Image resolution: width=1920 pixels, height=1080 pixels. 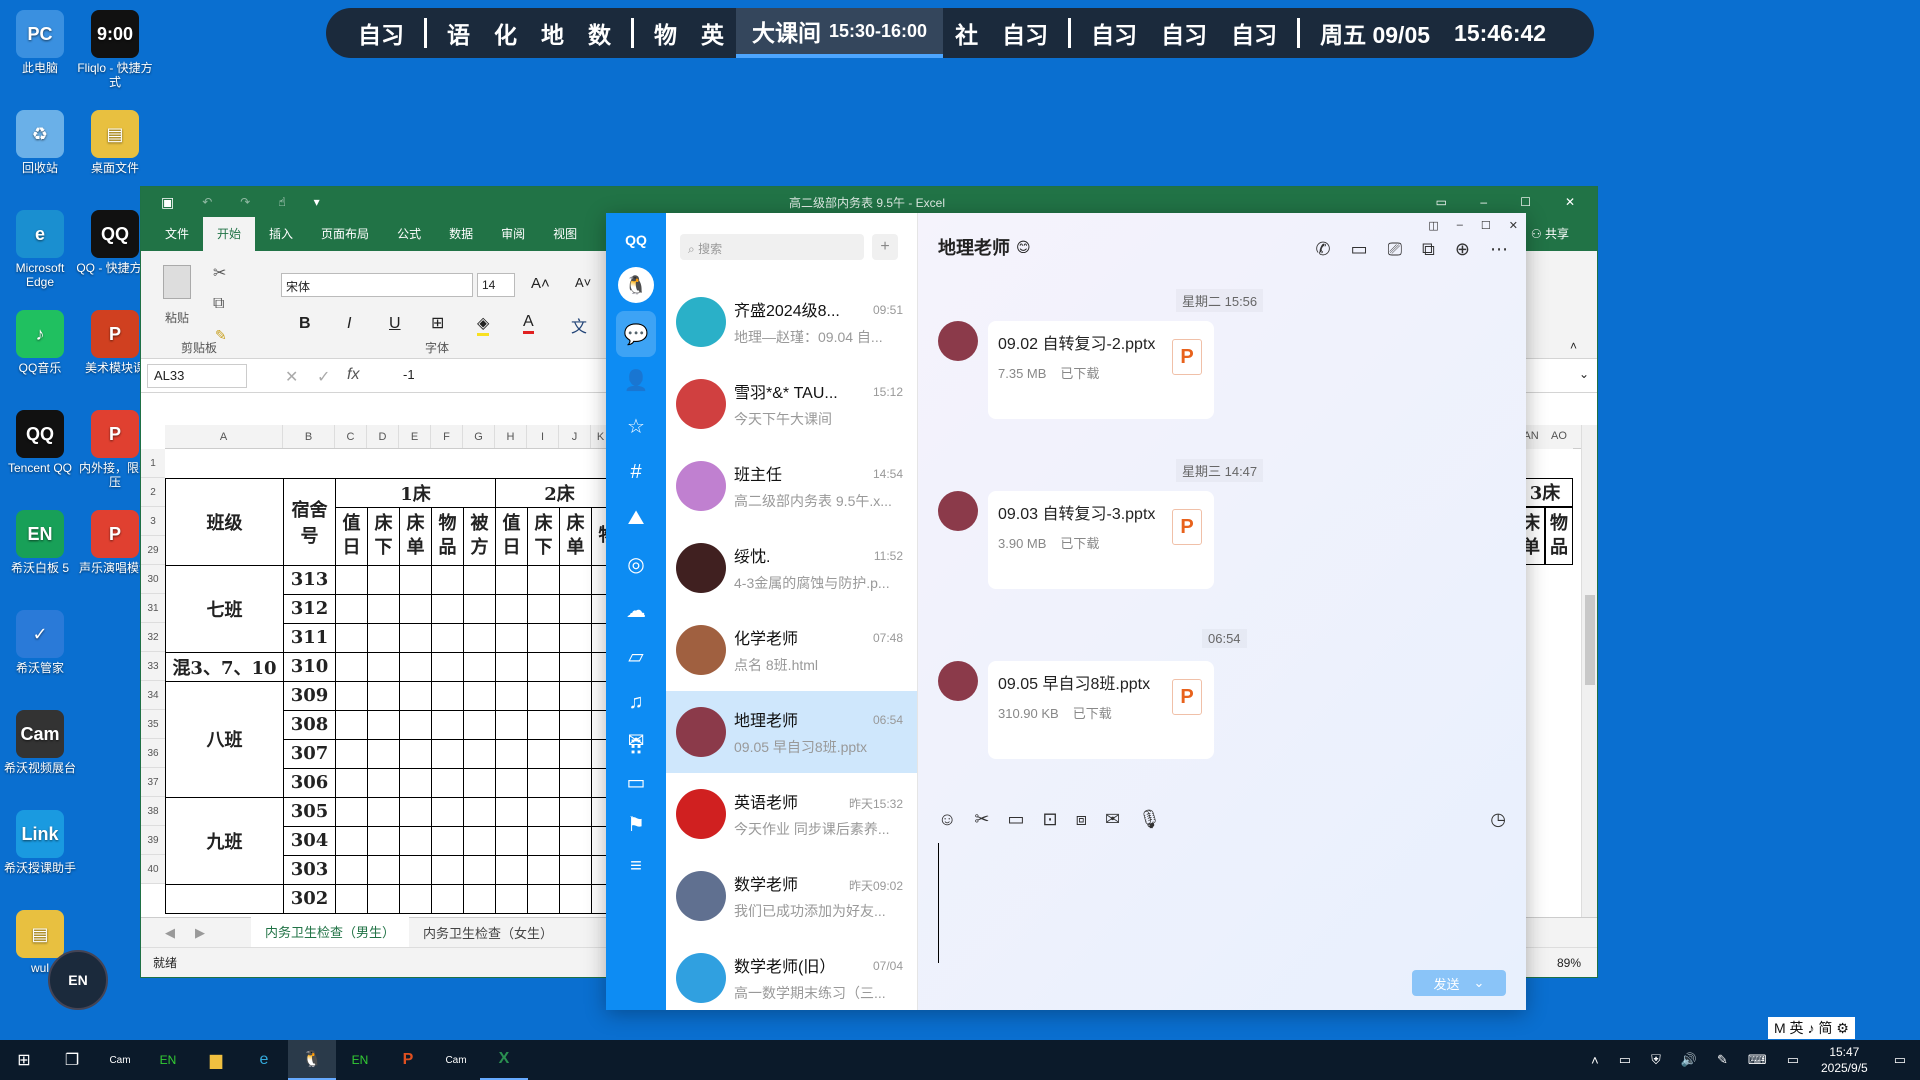 I want to click on insert-function-icon: fx, so click(x=353, y=375).